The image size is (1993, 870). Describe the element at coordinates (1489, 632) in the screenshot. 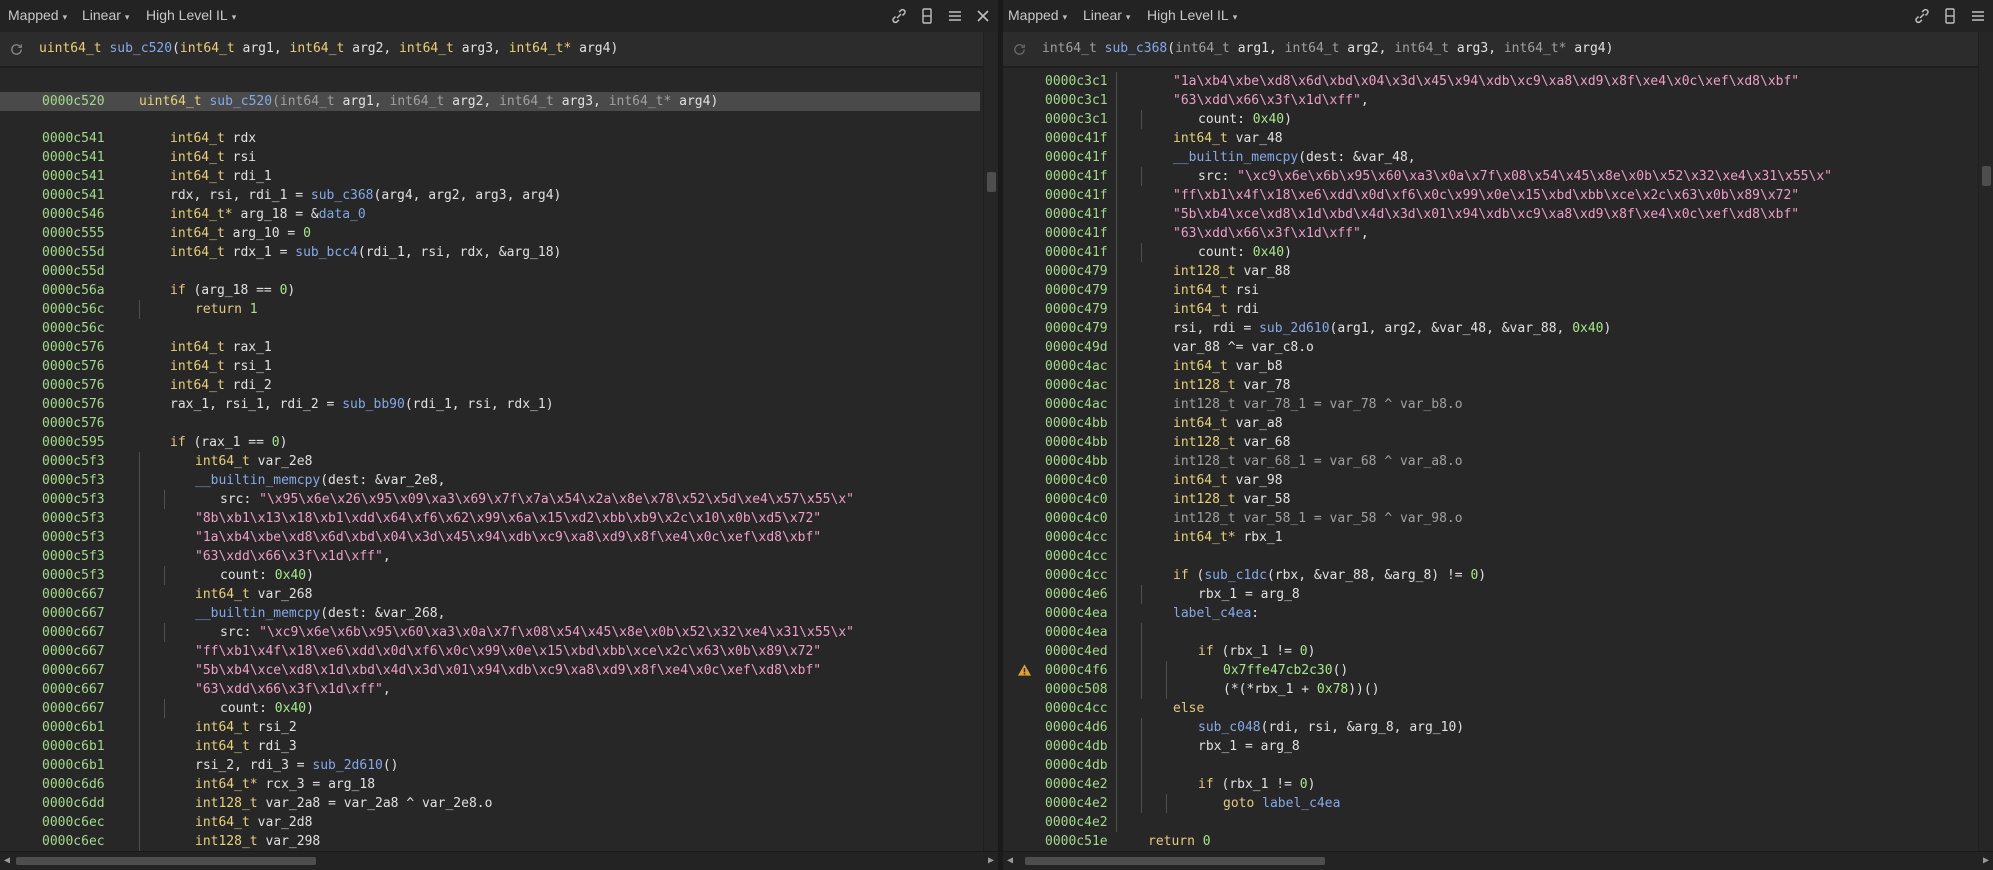

I see `code-line: 0000c4ea` at that location.